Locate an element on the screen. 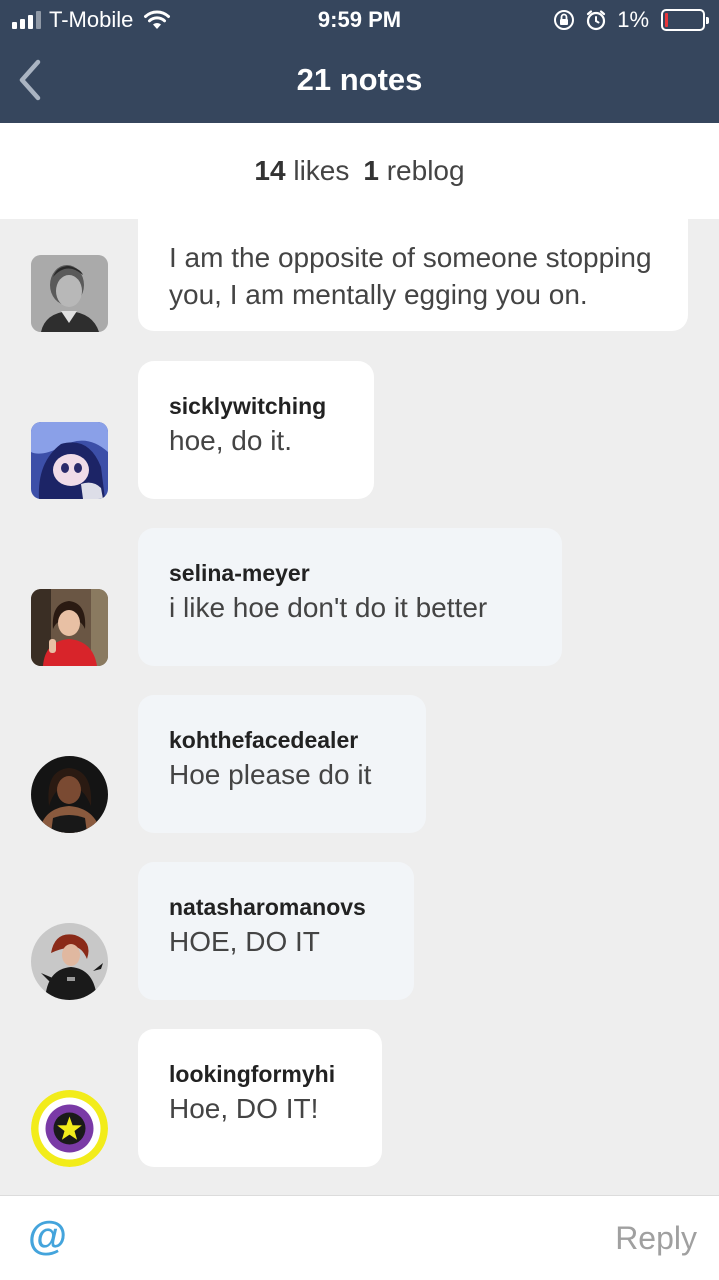 The image size is (719, 1280). note-text: HOE, DO IT is located at coordinates (244, 941).